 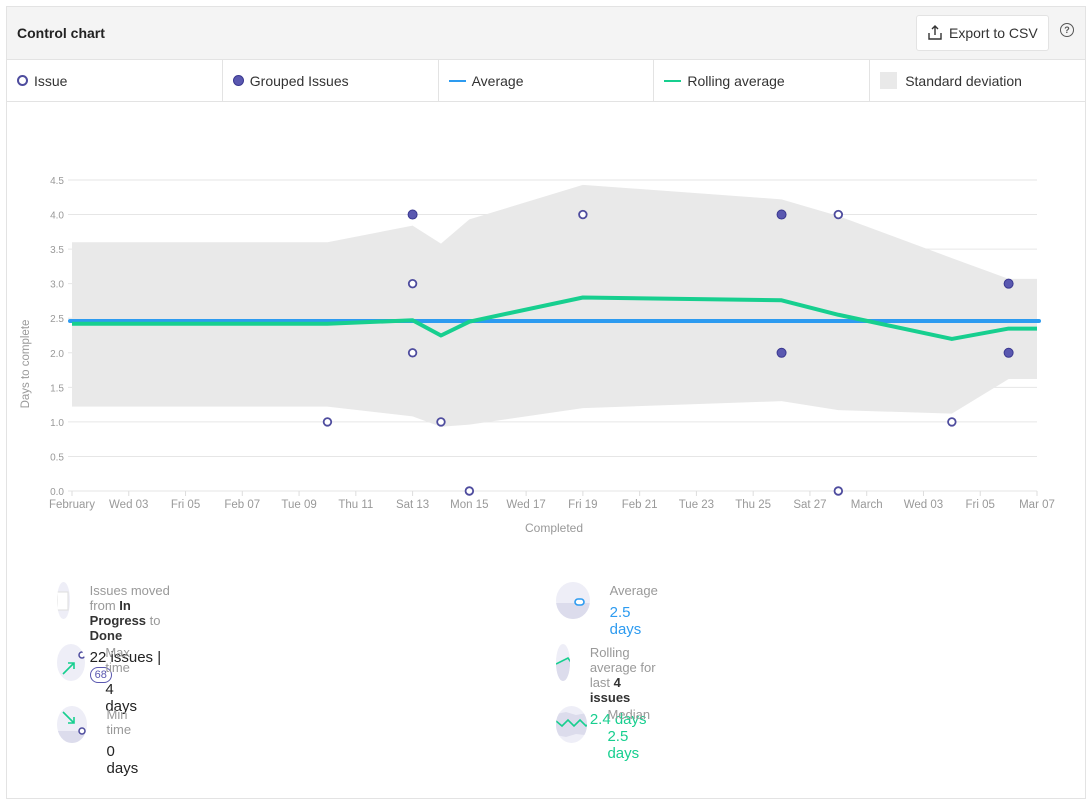 What do you see at coordinates (63, 600) in the screenshot?
I see `issues-card-icon` at bounding box center [63, 600].